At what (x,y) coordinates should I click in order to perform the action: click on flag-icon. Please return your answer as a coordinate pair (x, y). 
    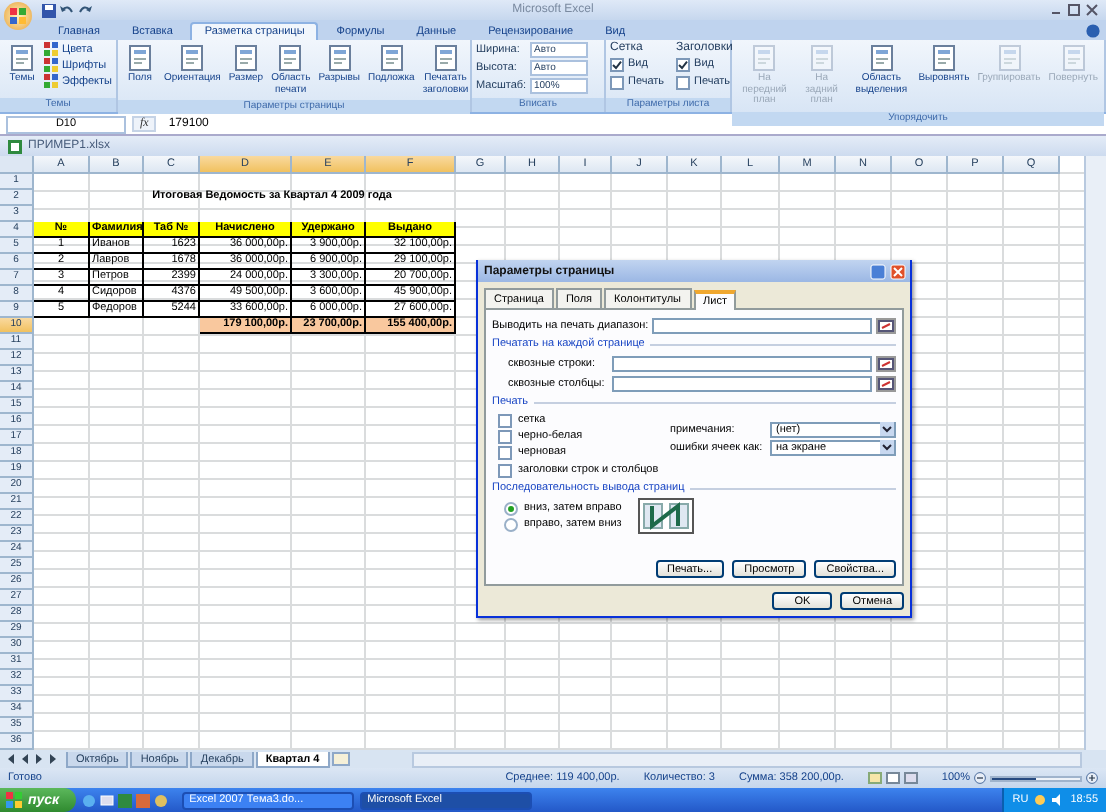
    Looking at the image, I should click on (14, 800).